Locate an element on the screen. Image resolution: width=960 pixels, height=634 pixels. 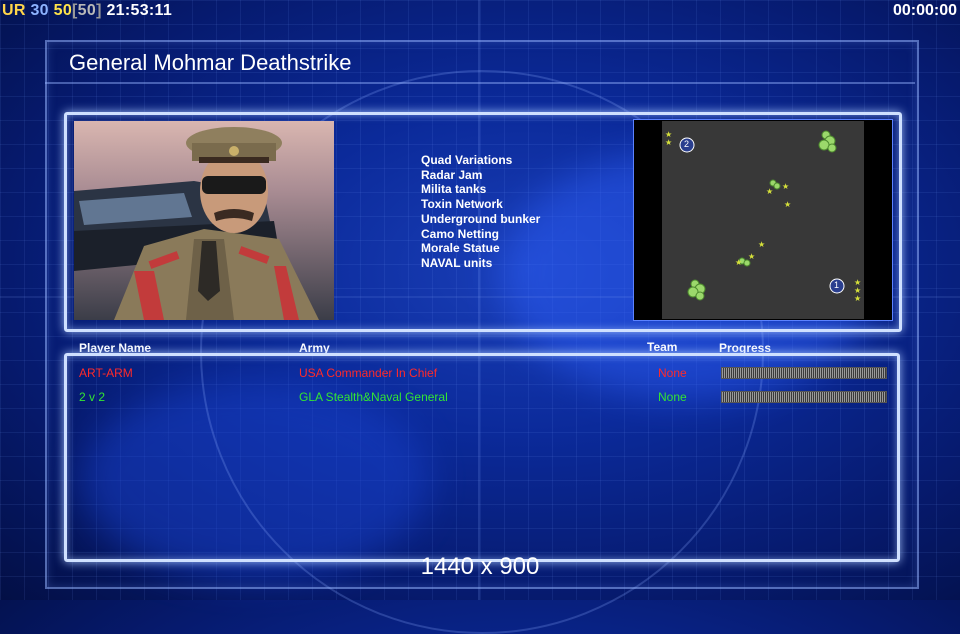
general-portrait-image is located at coordinates (204, 220).